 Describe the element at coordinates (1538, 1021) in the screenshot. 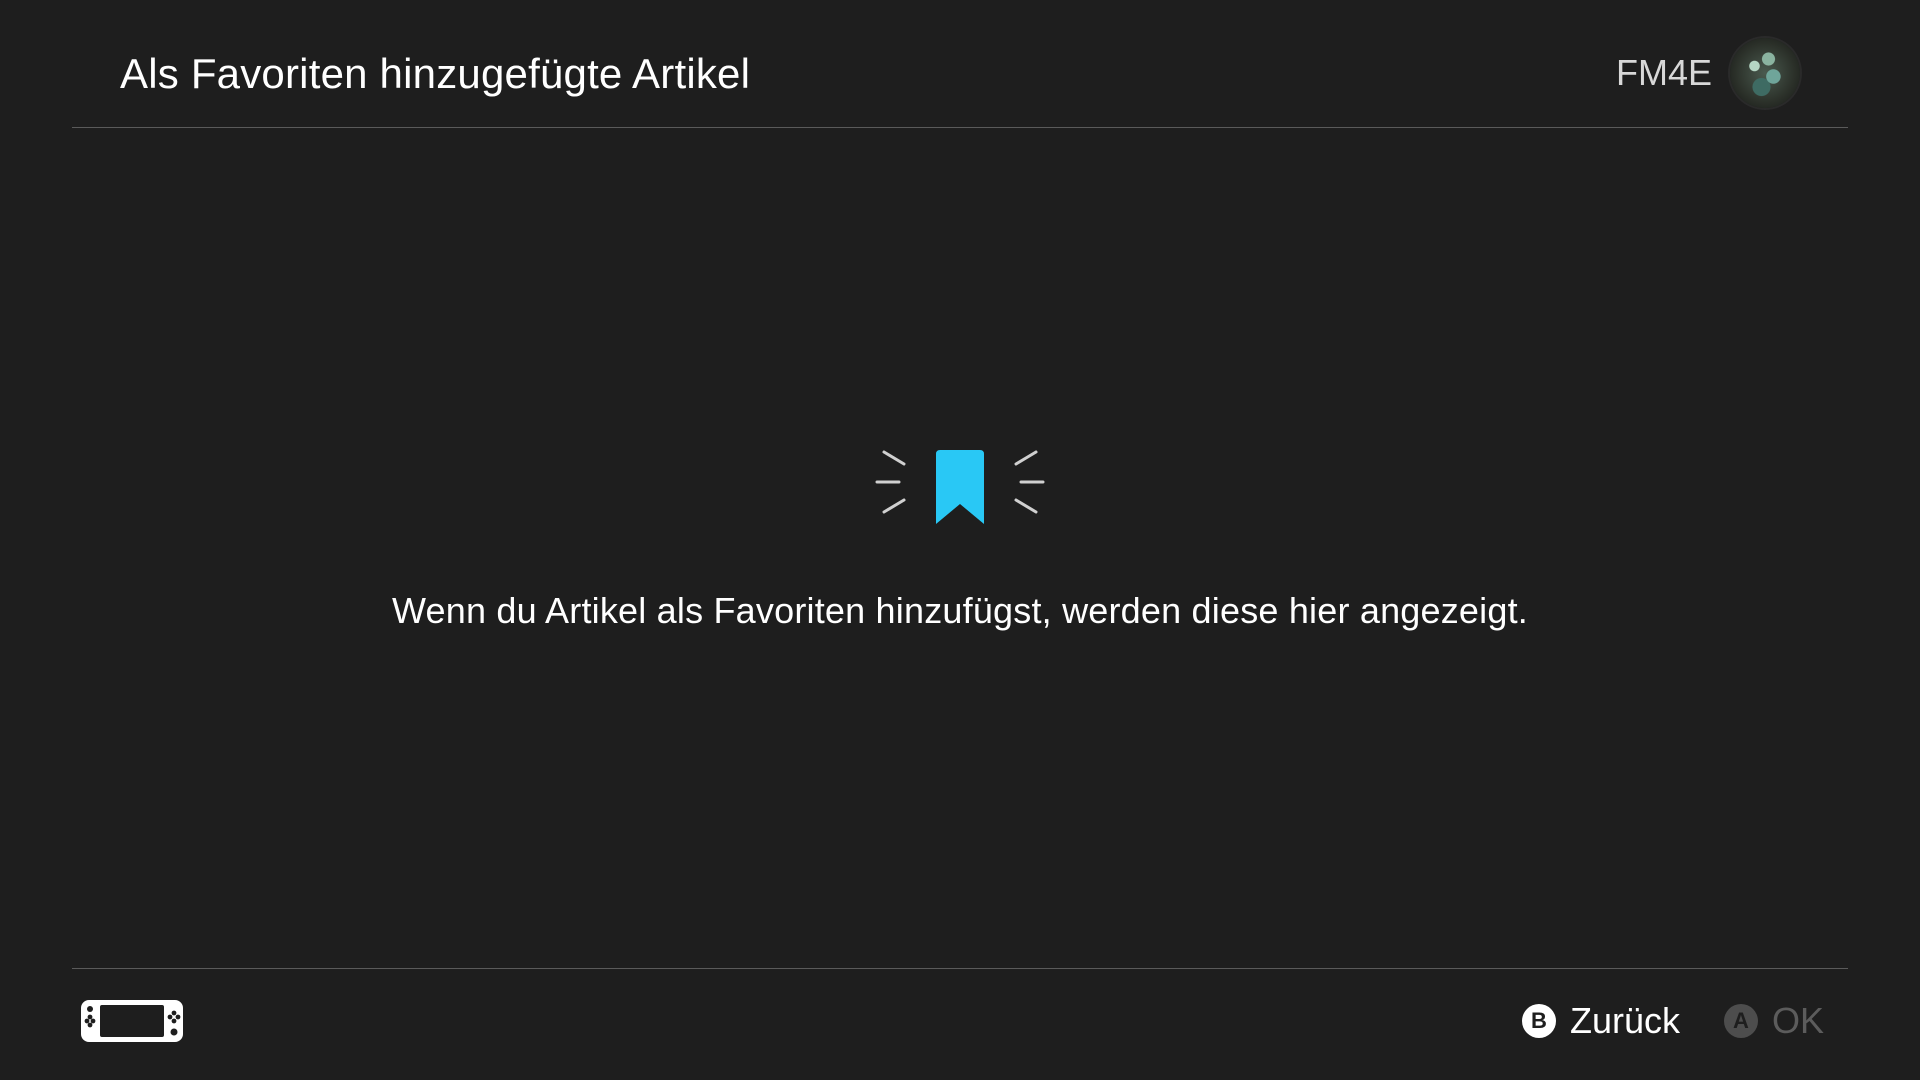

I see `b-button-icon: B` at that location.